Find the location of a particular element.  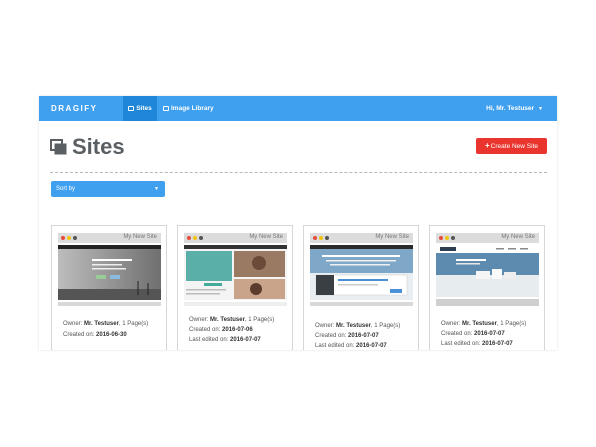

create-new-site-button: +Create New Site is located at coordinates (511, 146).